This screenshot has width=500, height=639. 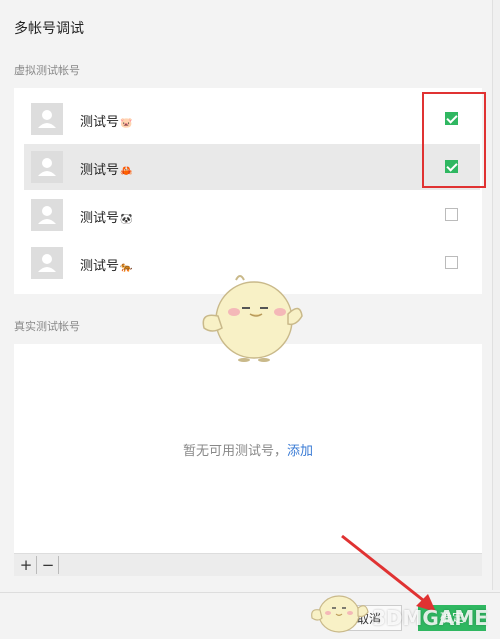 I want to click on remove-button: −, so click(x=48, y=565).